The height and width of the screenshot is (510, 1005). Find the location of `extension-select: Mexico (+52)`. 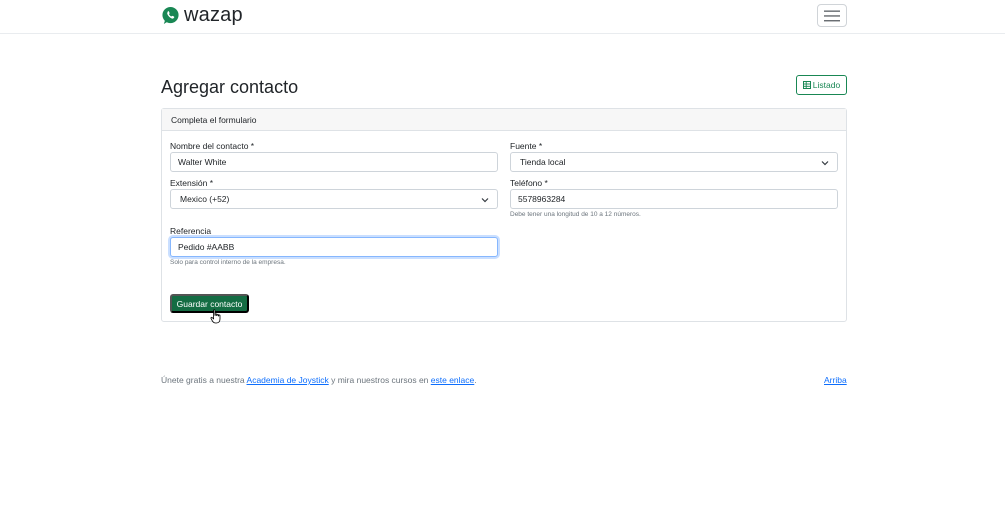

extension-select: Mexico (+52) is located at coordinates (334, 199).